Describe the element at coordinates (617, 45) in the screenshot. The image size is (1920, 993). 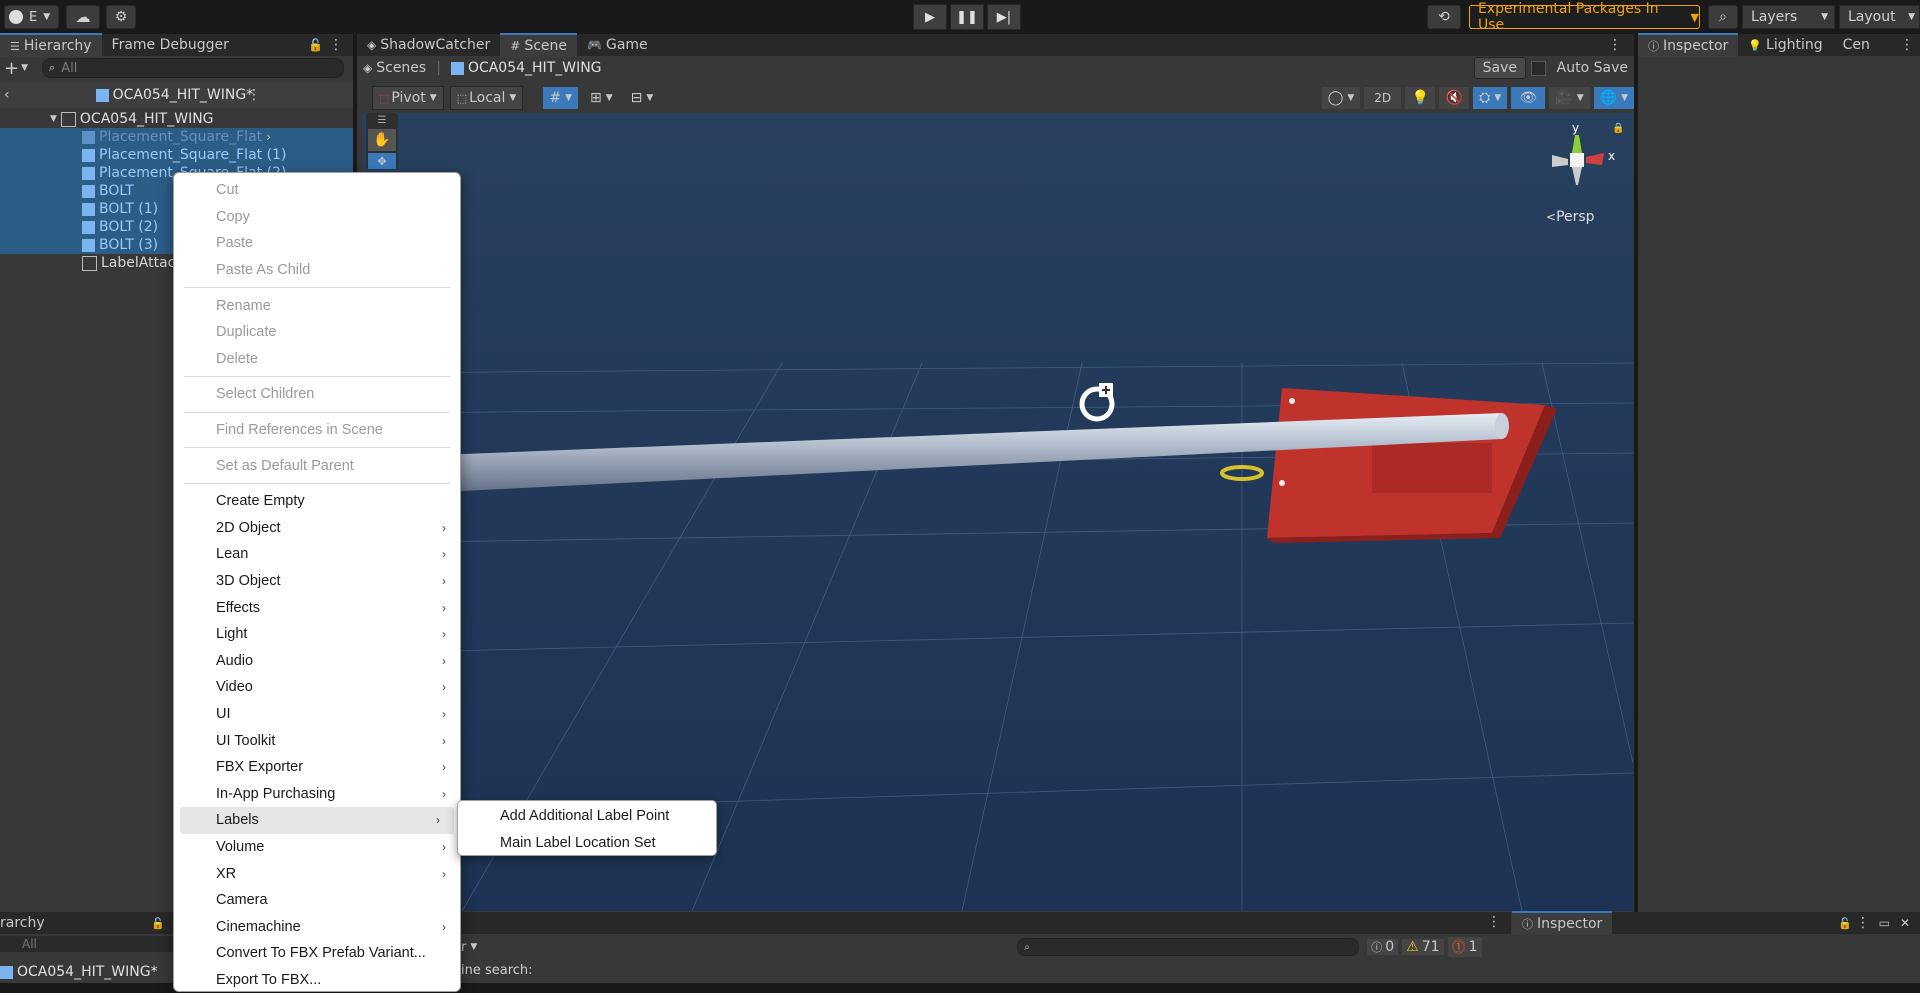
I see `tab-game: 🎮 Game` at that location.